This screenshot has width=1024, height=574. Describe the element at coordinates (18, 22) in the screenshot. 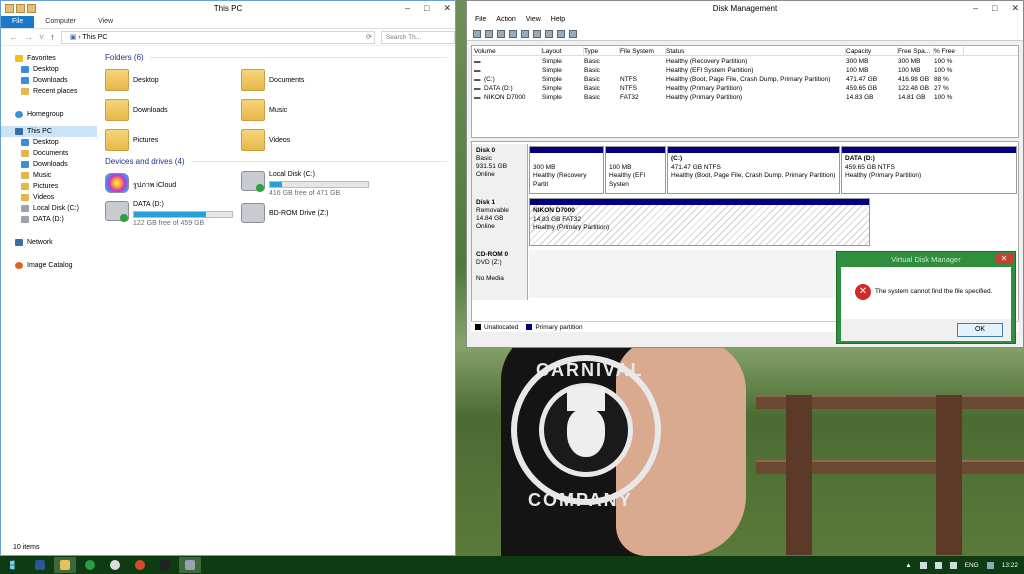

I see `tab-file: File` at that location.